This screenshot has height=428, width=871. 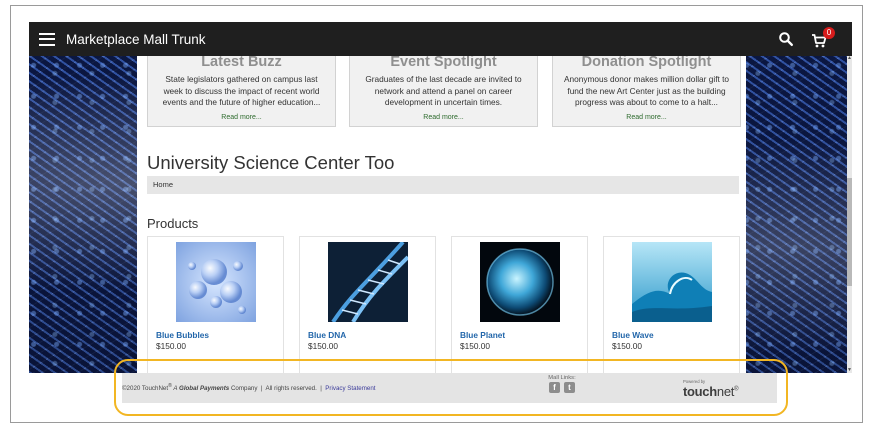 What do you see at coordinates (241, 63) in the screenshot?
I see `card-title: Latest Buzz` at bounding box center [241, 63].